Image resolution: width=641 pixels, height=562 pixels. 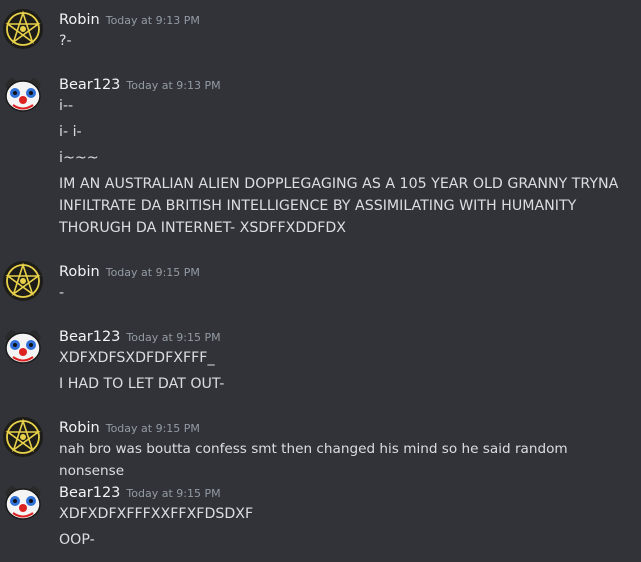 I want to click on message-header: Robin Today at 9:13 PM, so click(x=129, y=20).